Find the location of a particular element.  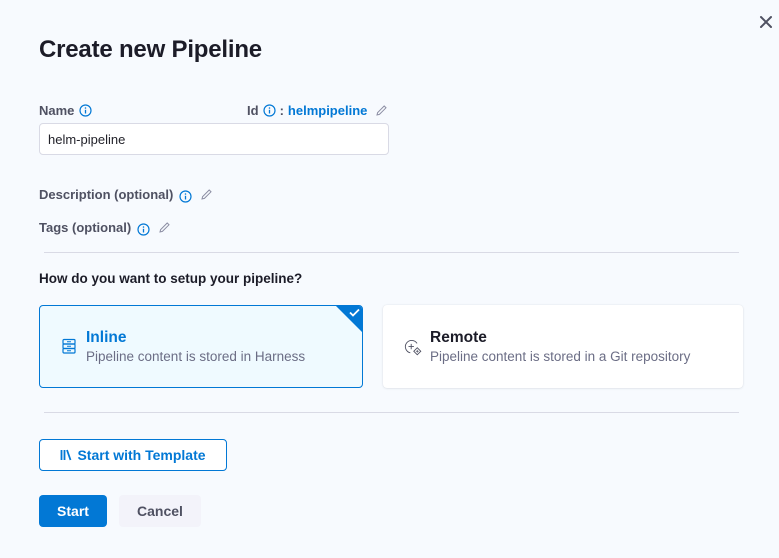

name-label-row: Name is located at coordinates (66, 110).